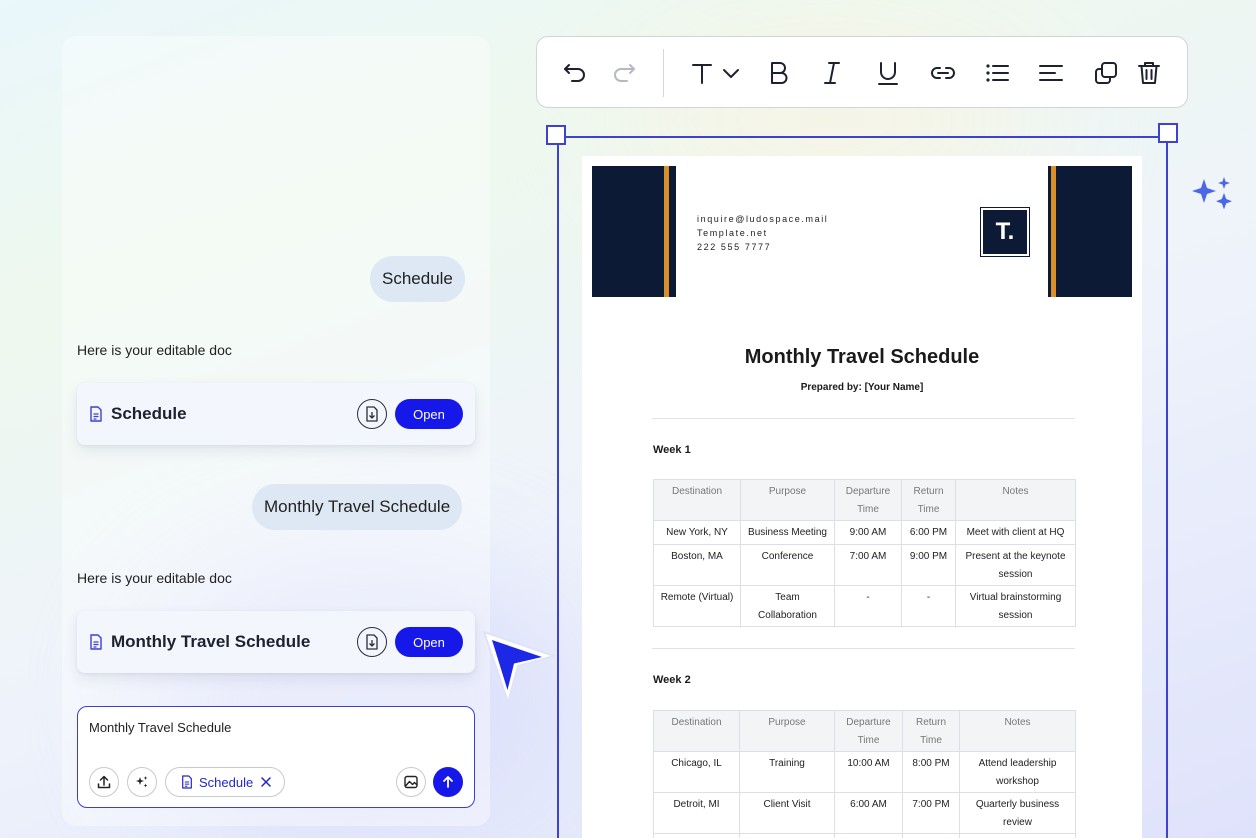 The width and height of the screenshot is (1256, 838). I want to click on upload-icon, so click(104, 782).